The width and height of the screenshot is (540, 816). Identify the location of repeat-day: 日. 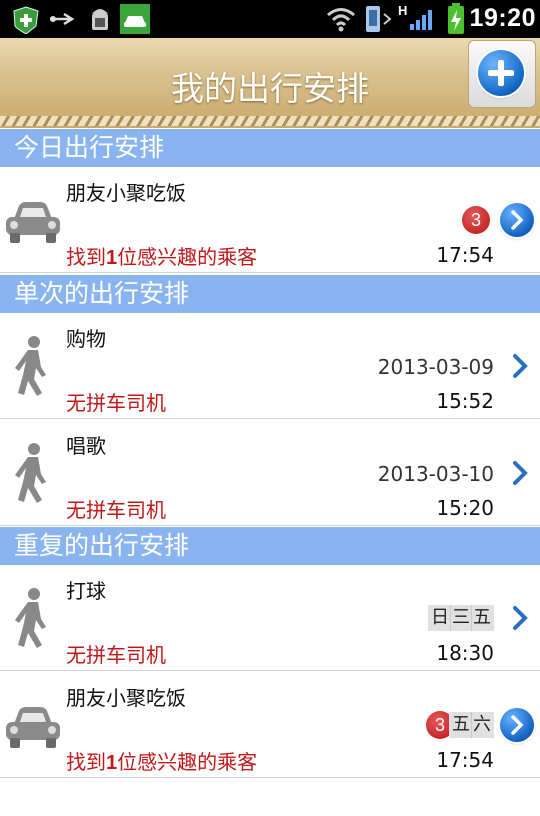
(440, 618).